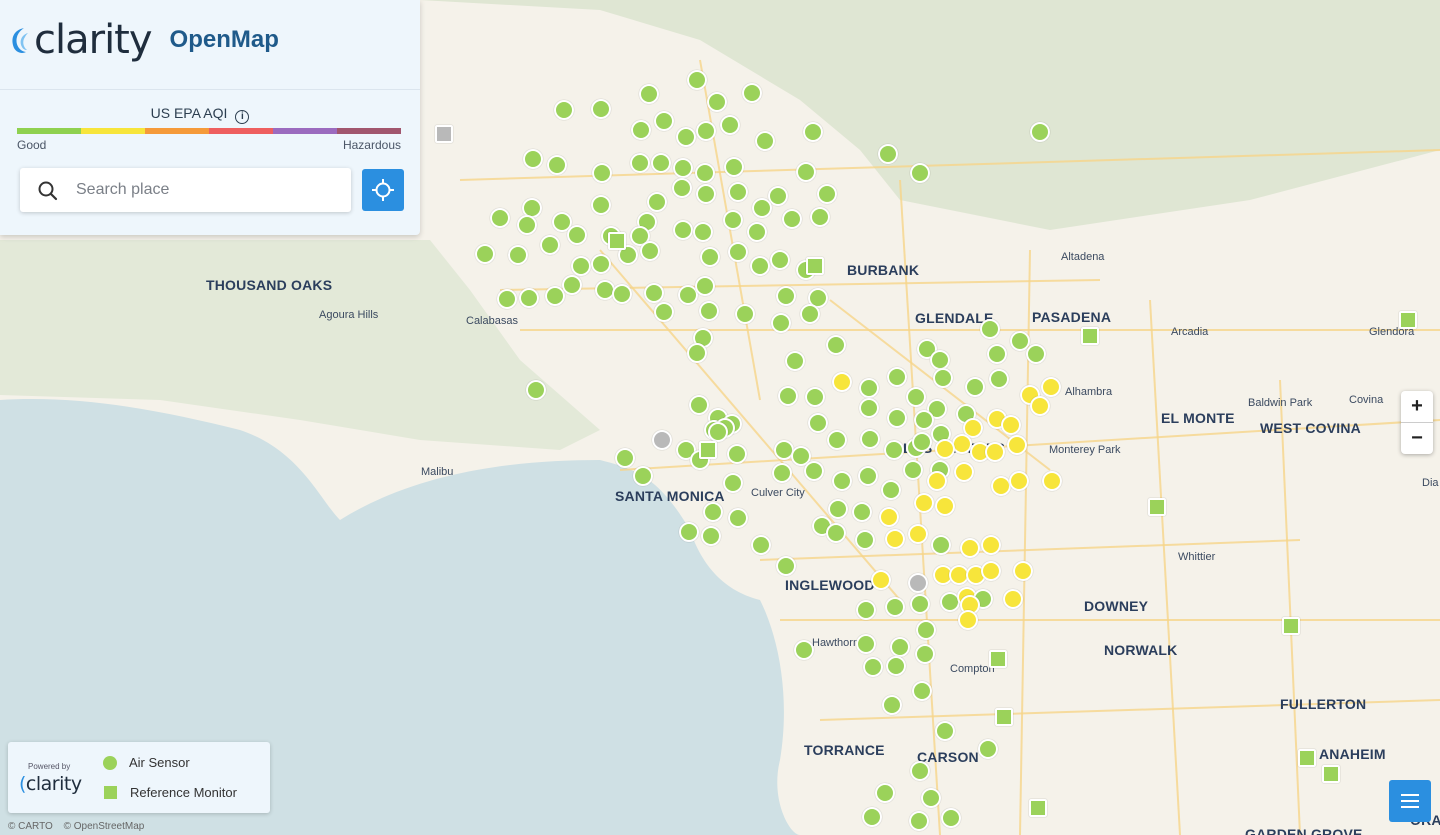 The height and width of the screenshot is (835, 1440). Describe the element at coordinates (206, 190) in the screenshot. I see `search-input` at that location.